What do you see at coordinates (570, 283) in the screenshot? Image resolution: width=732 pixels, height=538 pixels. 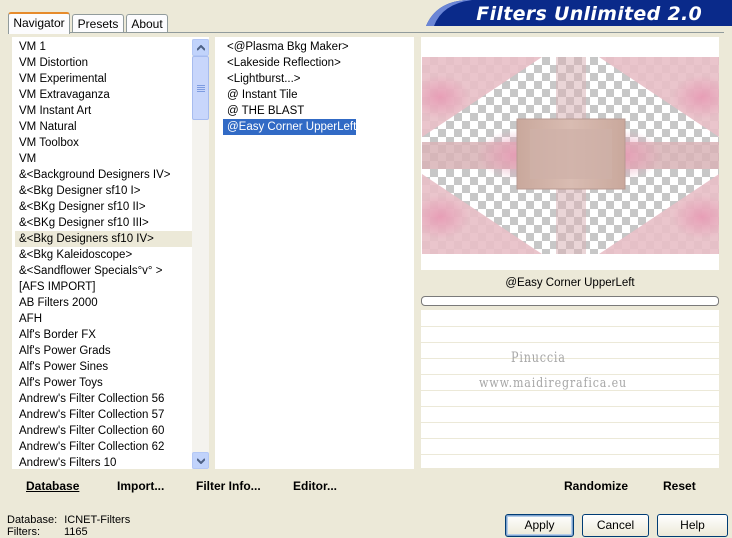 I see `selected-filter-name: @Easy Corner UpperLeft` at bounding box center [570, 283].